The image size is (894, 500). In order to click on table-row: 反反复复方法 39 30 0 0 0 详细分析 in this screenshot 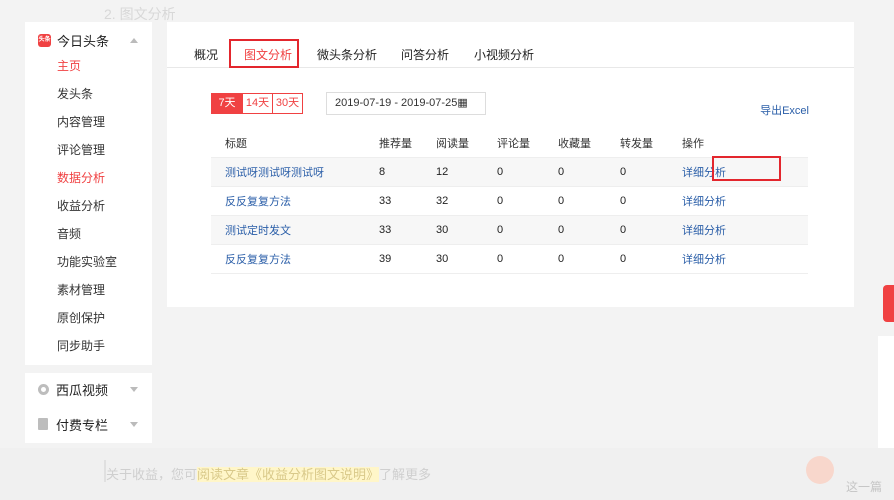, I will do `click(509, 258)`.